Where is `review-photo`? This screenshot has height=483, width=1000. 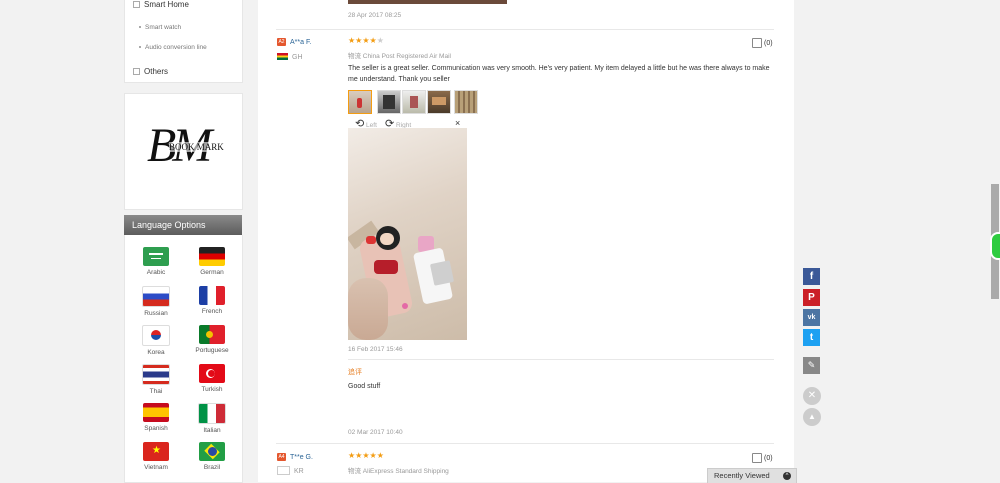 review-photo is located at coordinates (407, 234).